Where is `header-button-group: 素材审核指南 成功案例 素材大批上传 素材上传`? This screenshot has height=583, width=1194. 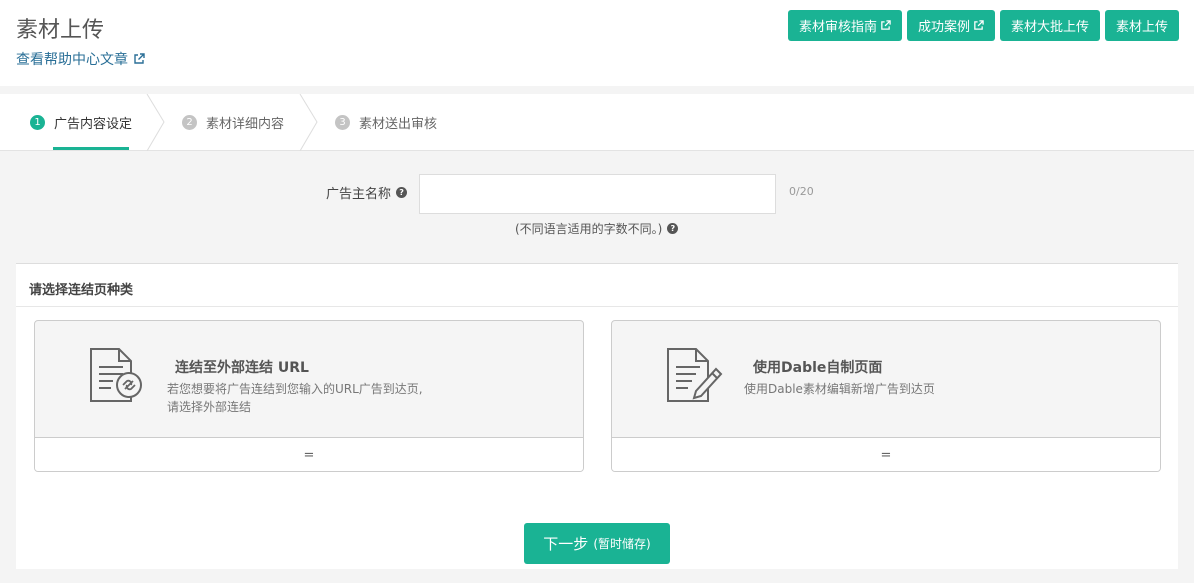
header-button-group: 素材审核指南 成功案例 素材大批上传 素材上传 is located at coordinates (983, 25).